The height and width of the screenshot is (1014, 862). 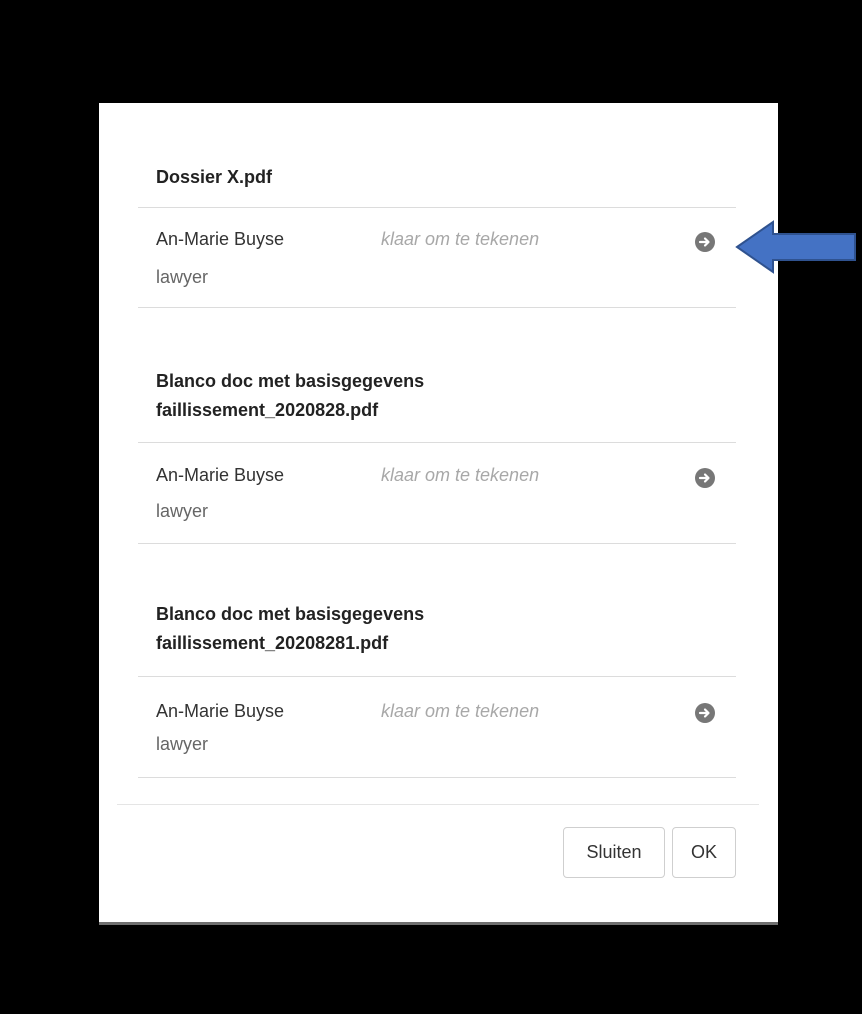 I want to click on footer-divider, so click(x=438, y=804).